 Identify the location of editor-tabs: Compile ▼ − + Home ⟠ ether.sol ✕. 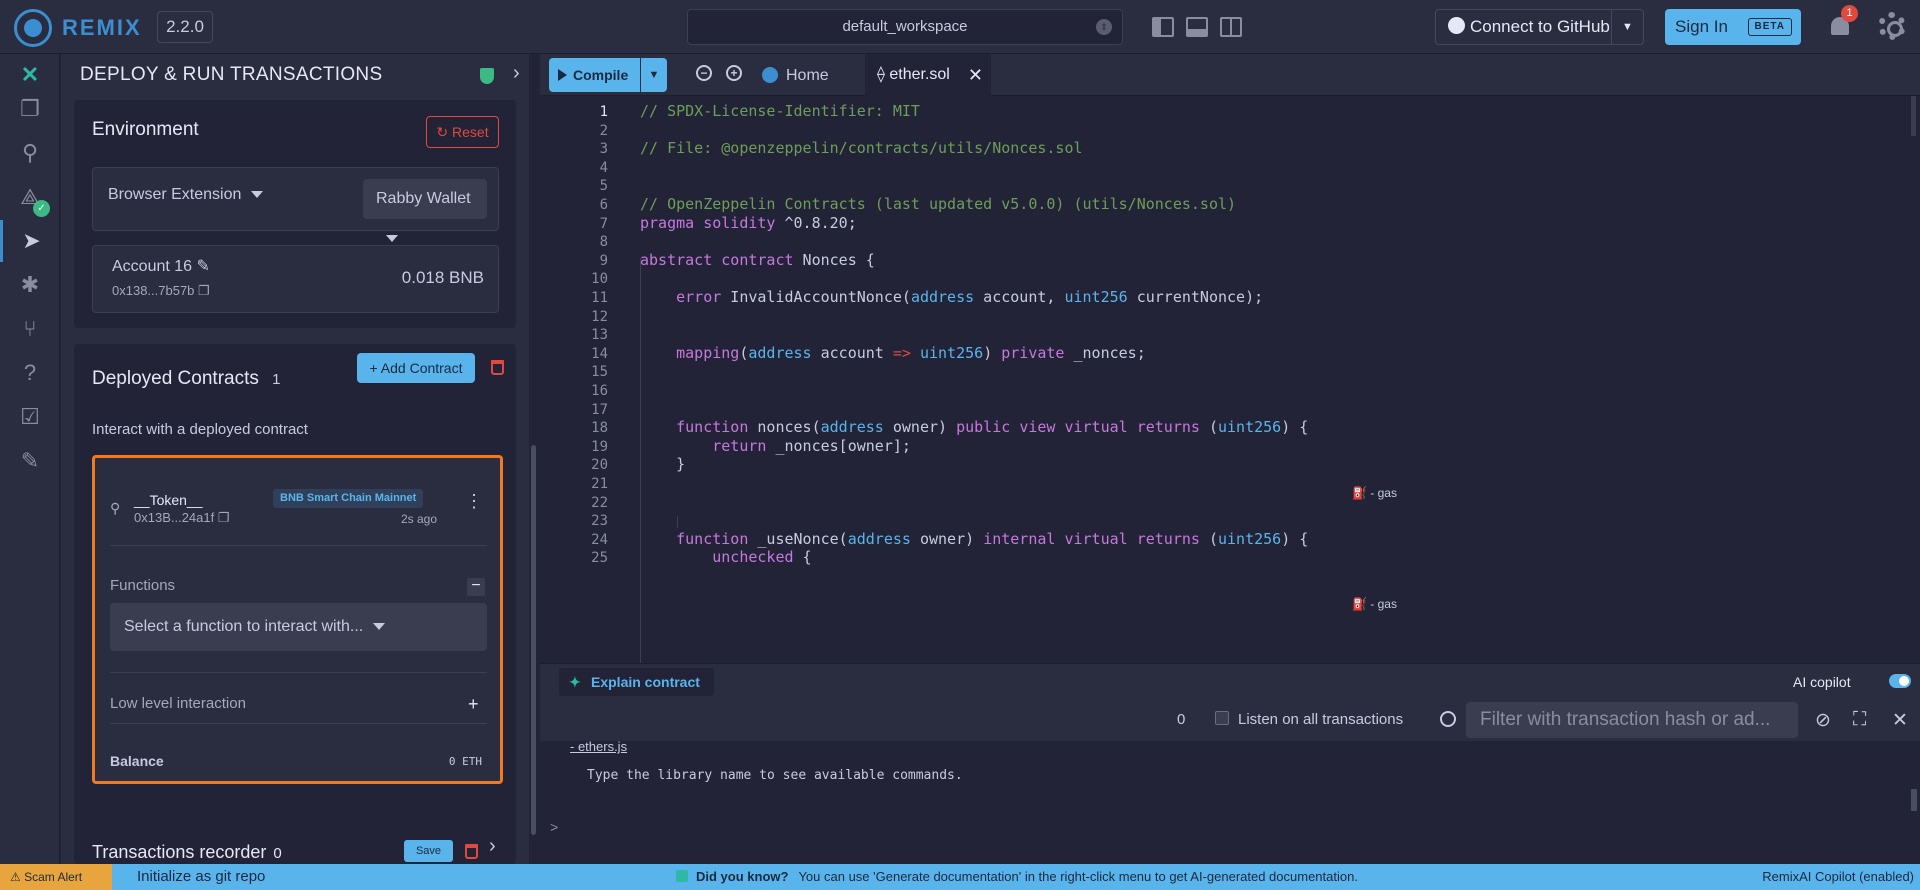
(1230, 75).